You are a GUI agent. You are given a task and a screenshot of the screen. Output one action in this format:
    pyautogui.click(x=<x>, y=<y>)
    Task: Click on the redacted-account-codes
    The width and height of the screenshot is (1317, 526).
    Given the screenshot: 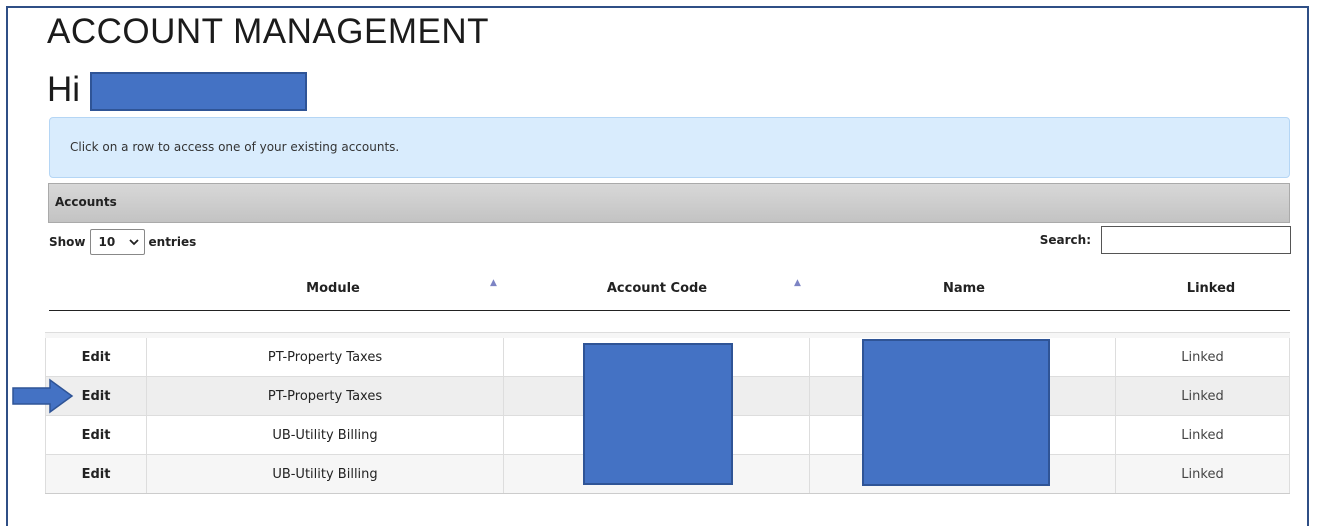 What is the action you would take?
    pyautogui.click(x=658, y=414)
    